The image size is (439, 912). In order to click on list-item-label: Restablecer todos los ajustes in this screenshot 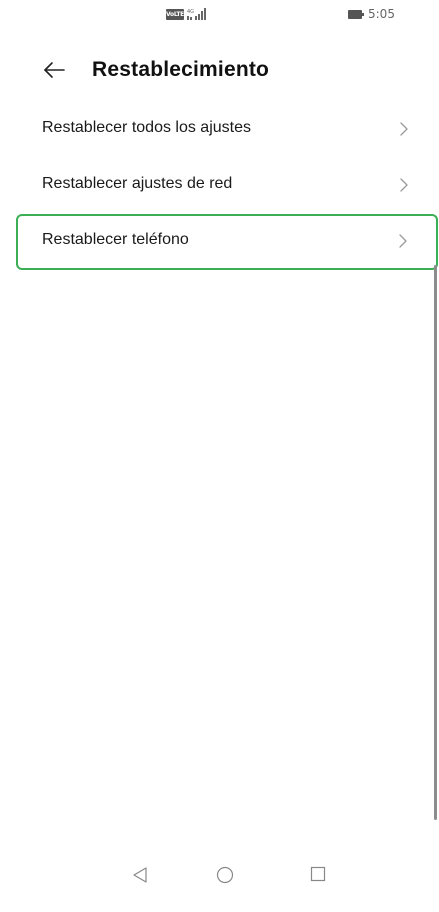, I will do `click(146, 127)`.